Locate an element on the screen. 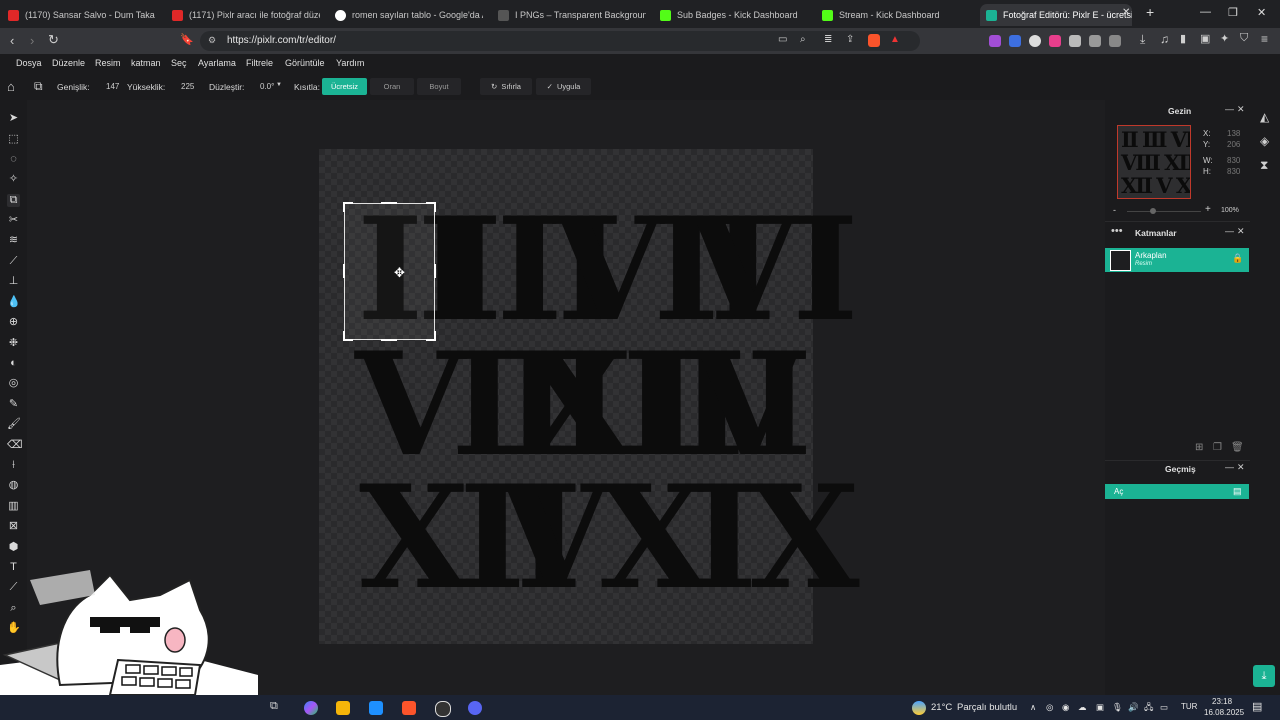 Image resolution: width=1280 pixels, height=720 pixels. battery-icon: ▭ is located at coordinates (1164, 707).